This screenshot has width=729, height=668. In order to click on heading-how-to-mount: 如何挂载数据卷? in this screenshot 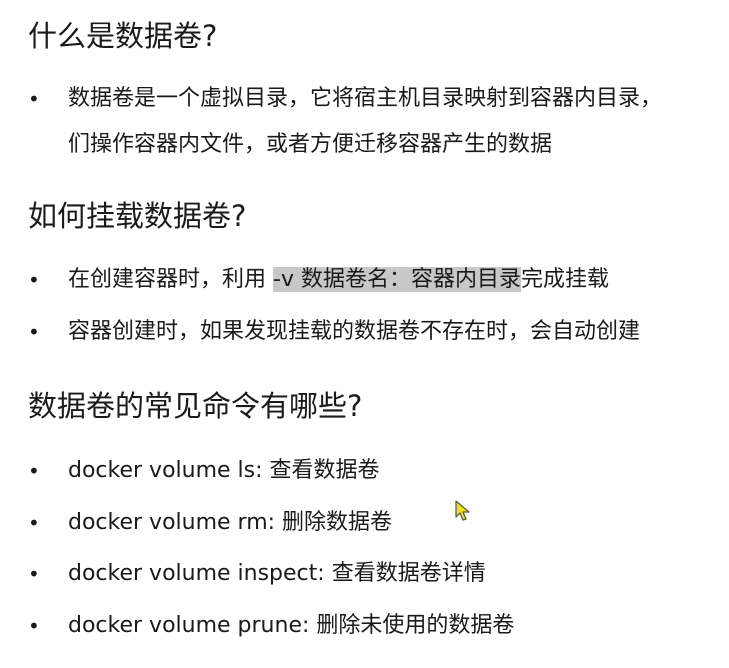, I will do `click(137, 216)`.